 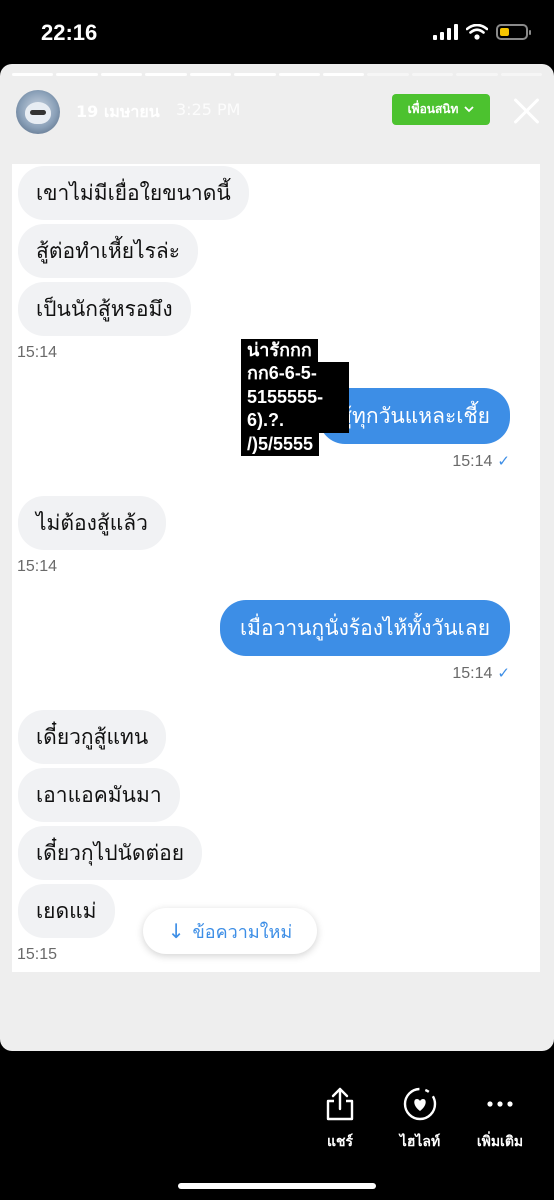 What do you see at coordinates (277, 74) in the screenshot?
I see `story-progress` at bounding box center [277, 74].